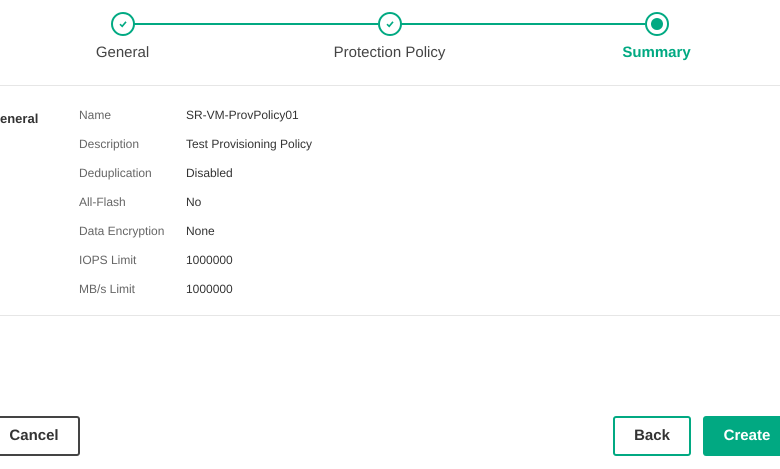  I want to click on field-value: SR-VM-ProvPolicy01, so click(242, 115).